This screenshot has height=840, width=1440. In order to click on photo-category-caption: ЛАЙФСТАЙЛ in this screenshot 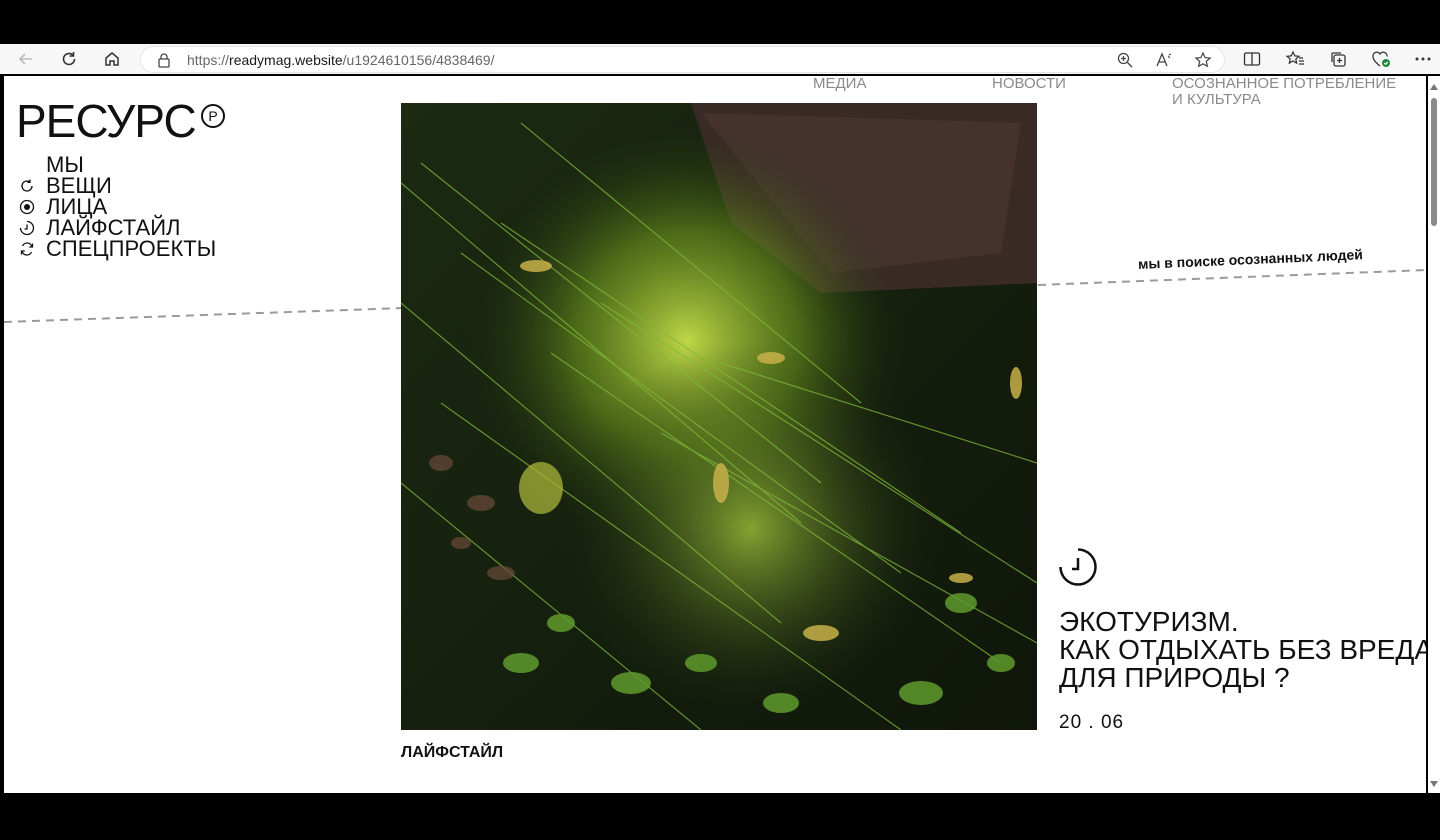, I will do `click(452, 753)`.